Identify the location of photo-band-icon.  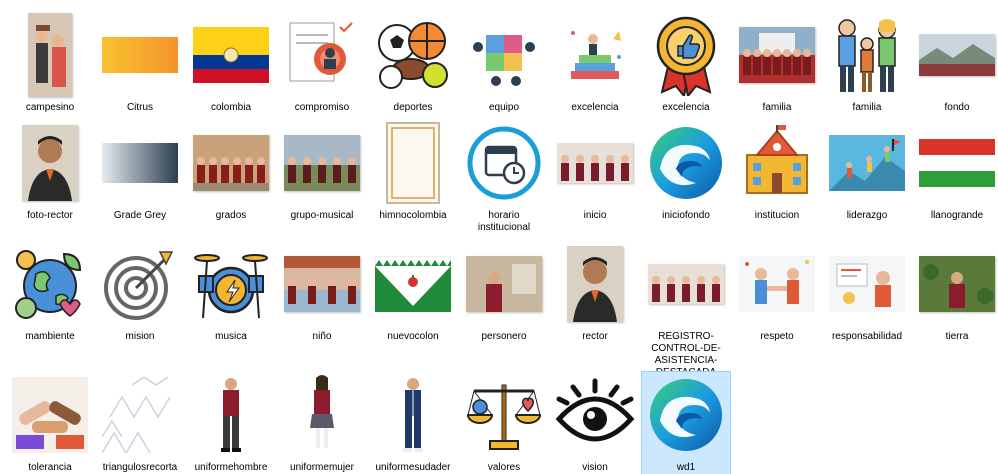
(322, 163).